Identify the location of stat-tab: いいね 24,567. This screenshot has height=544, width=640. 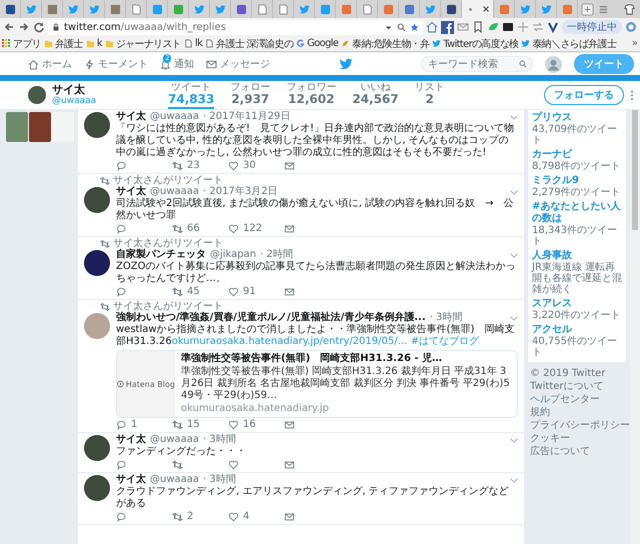
(375, 95).